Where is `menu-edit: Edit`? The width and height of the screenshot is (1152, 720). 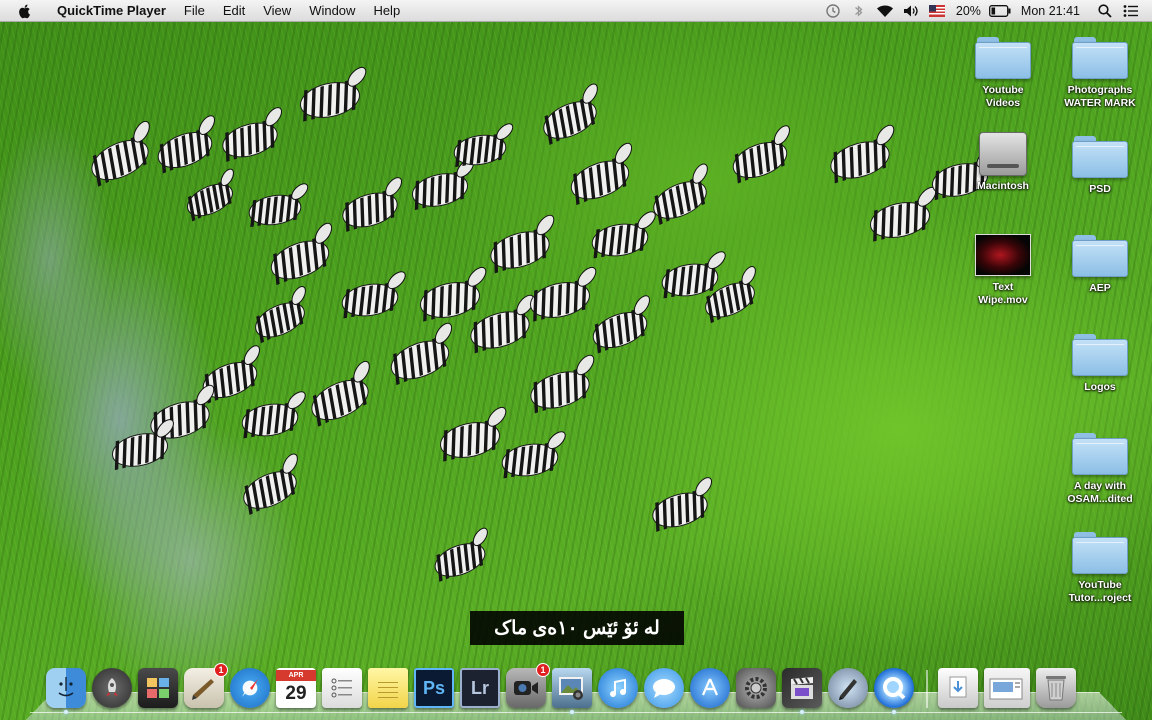 menu-edit: Edit is located at coordinates (234, 11).